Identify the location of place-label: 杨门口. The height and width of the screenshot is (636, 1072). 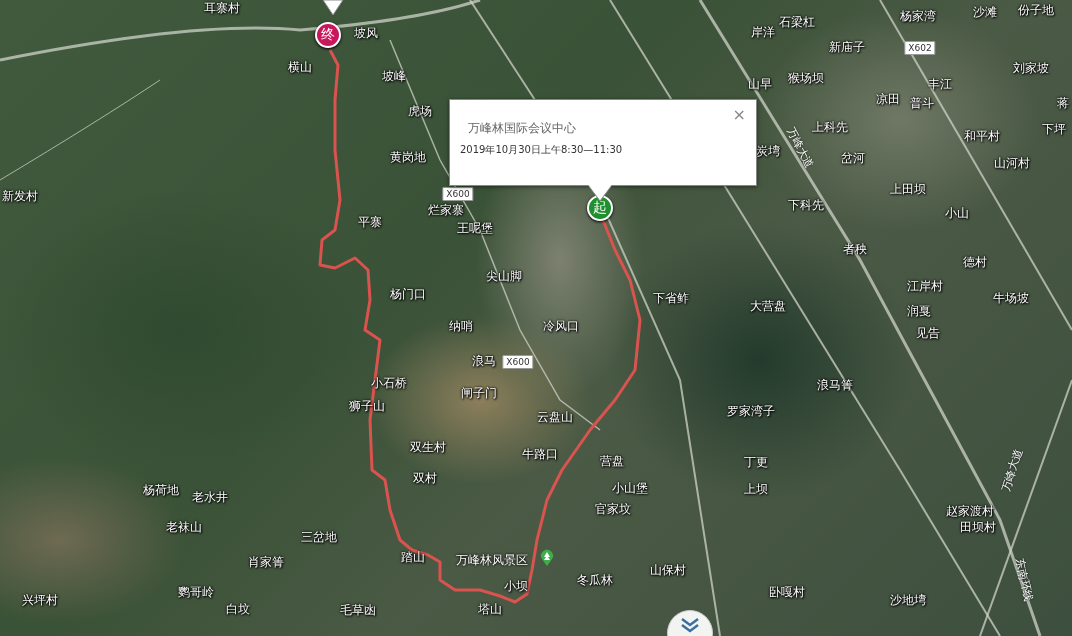
(408, 294).